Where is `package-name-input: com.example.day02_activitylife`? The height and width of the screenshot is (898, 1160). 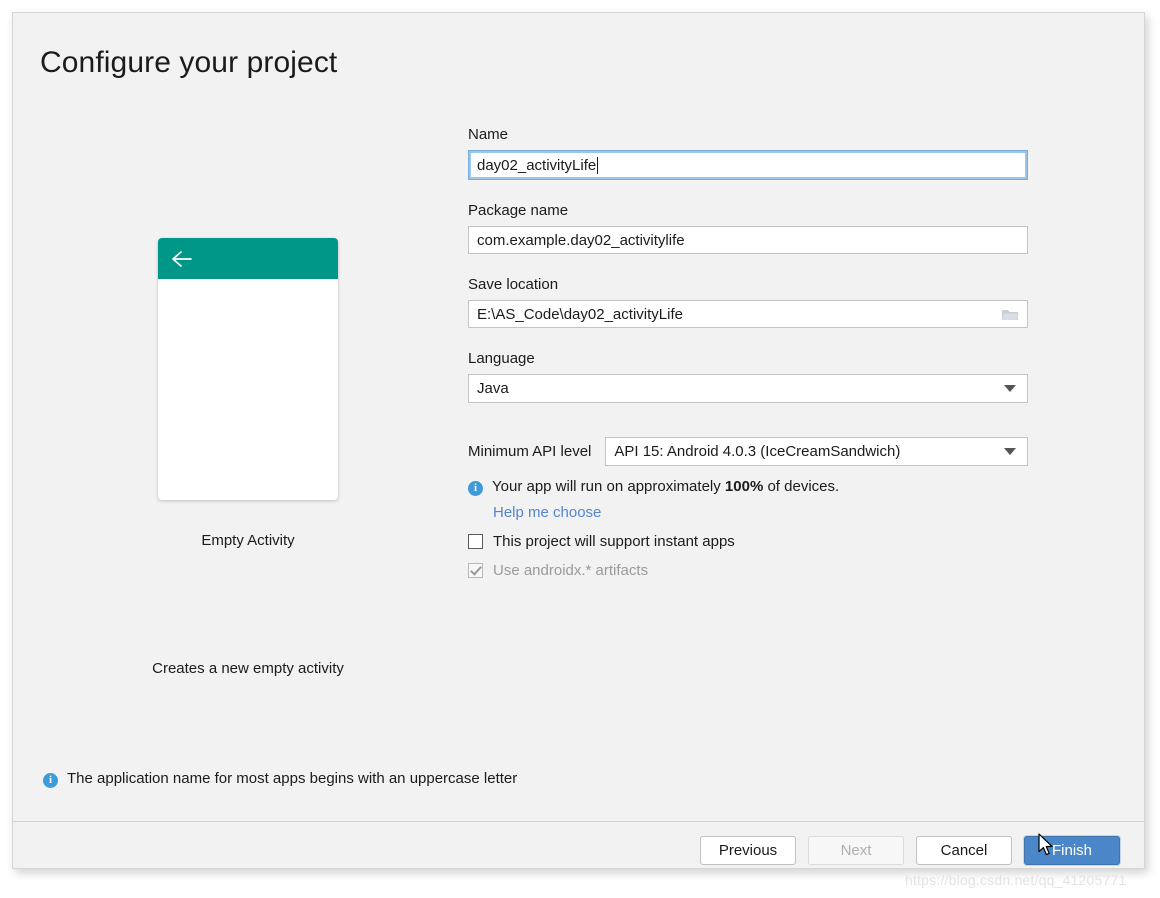 package-name-input: com.example.day02_activitylife is located at coordinates (748, 240).